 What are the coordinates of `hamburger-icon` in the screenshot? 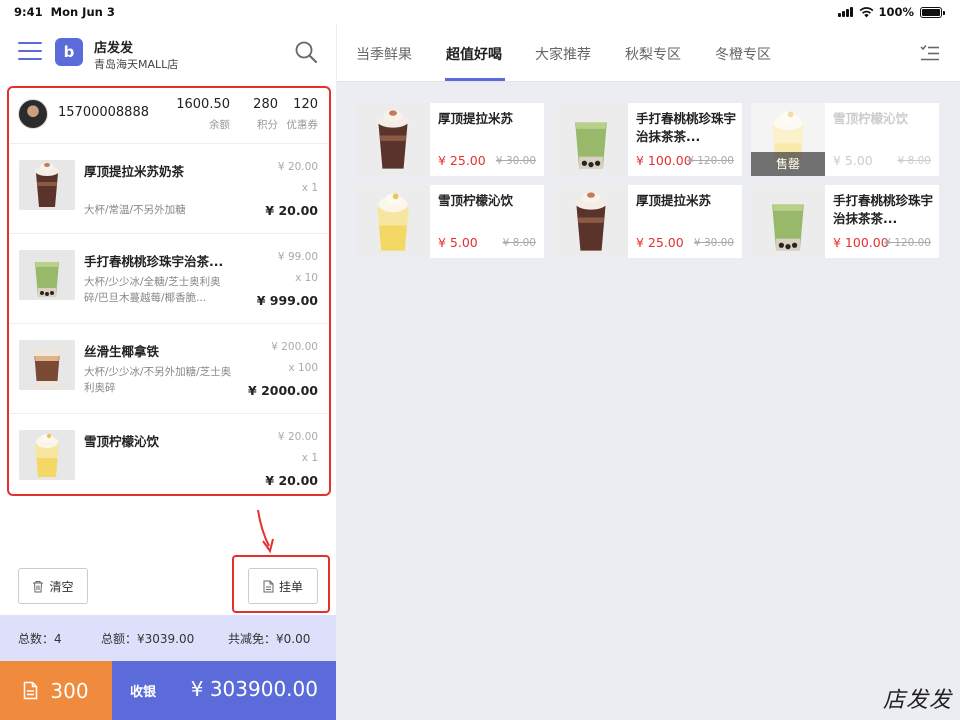 It's located at (30, 52).